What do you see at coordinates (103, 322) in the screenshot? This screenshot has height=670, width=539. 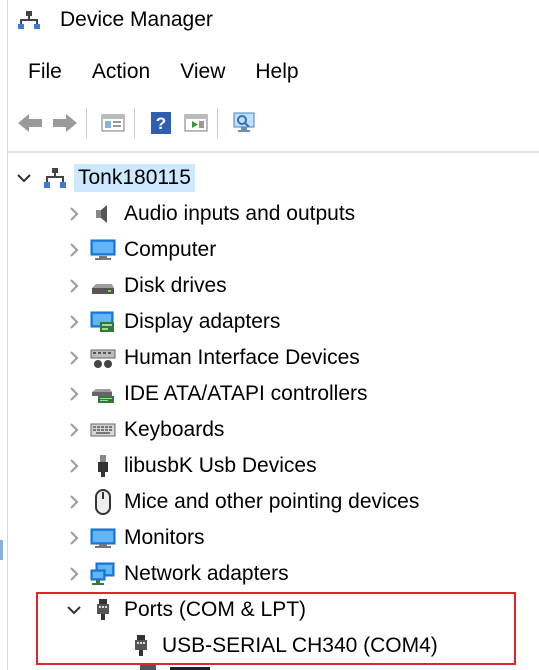 I see `display-adapter-icon` at bounding box center [103, 322].